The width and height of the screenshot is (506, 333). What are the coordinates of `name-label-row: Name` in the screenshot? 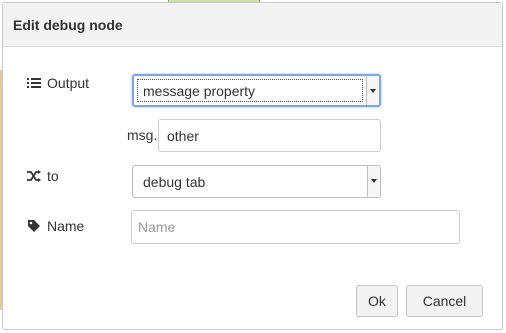 It's located at (55, 226).